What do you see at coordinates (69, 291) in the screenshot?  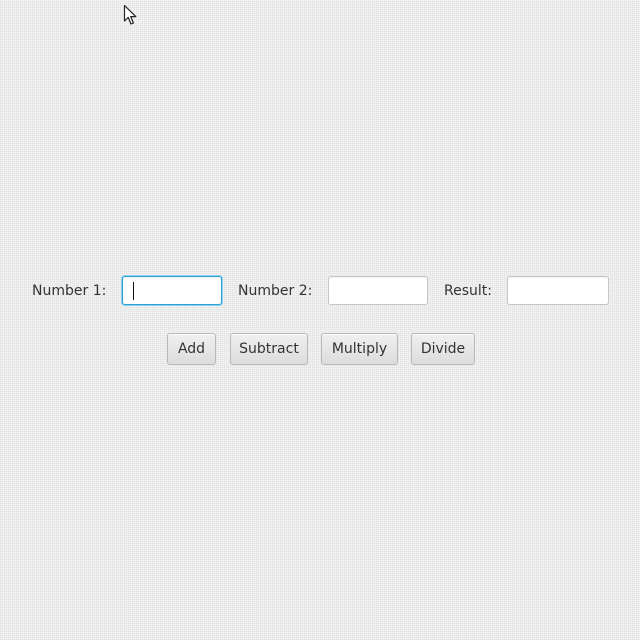 I see `number1-label: Number 1:` at bounding box center [69, 291].